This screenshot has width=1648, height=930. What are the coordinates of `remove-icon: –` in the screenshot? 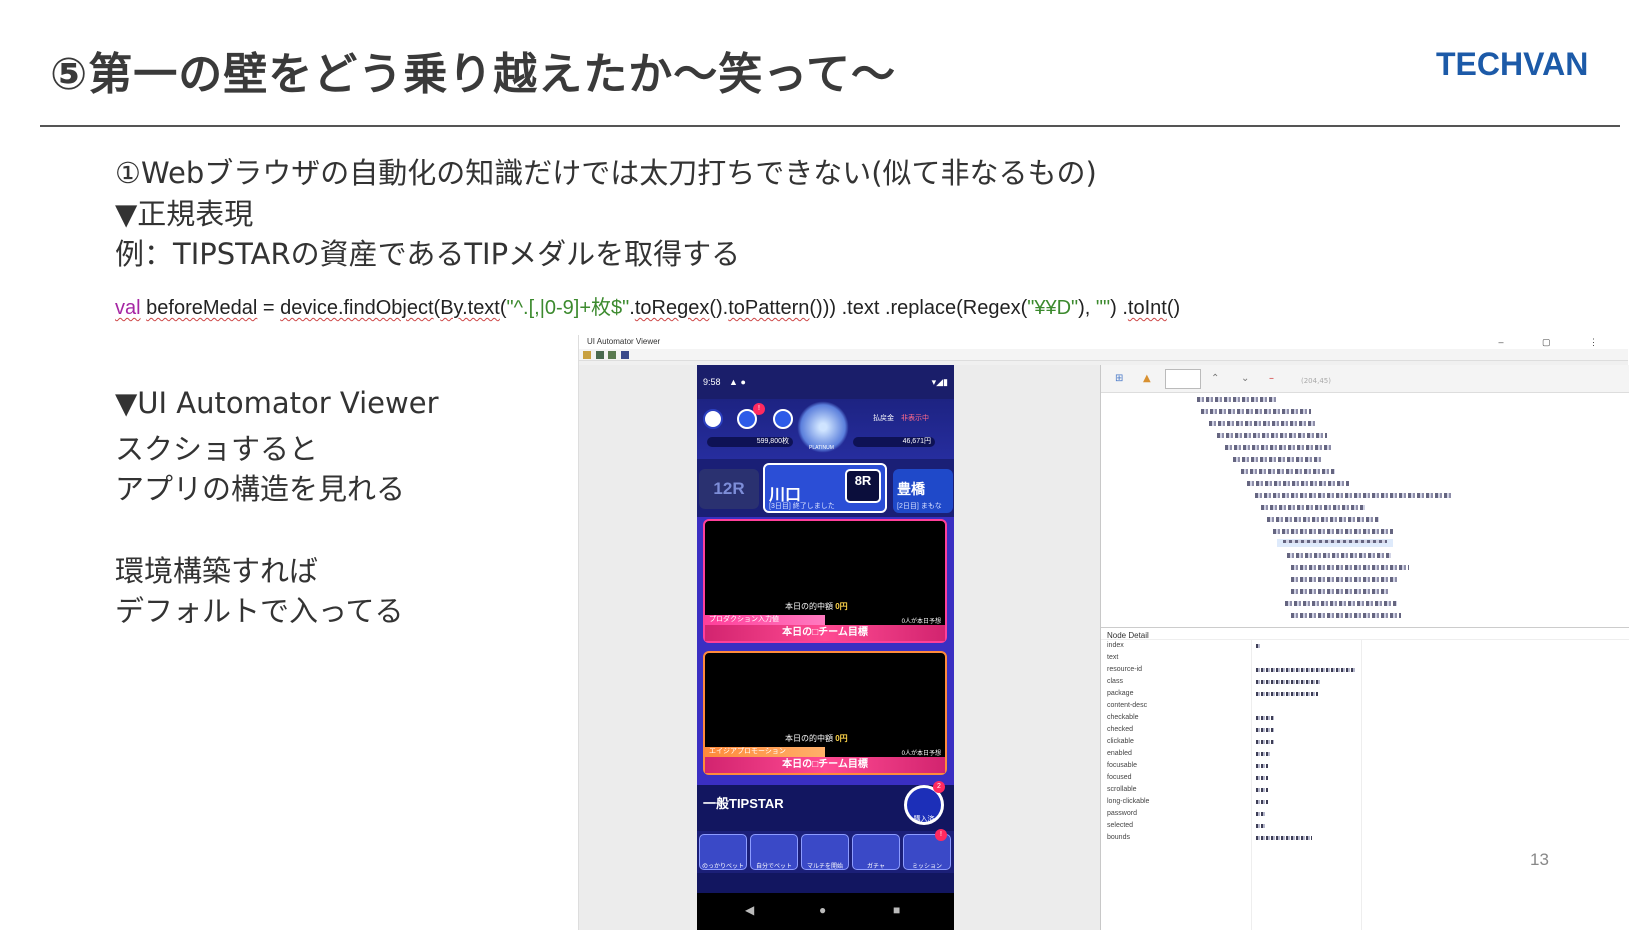 It's located at (1271, 378).